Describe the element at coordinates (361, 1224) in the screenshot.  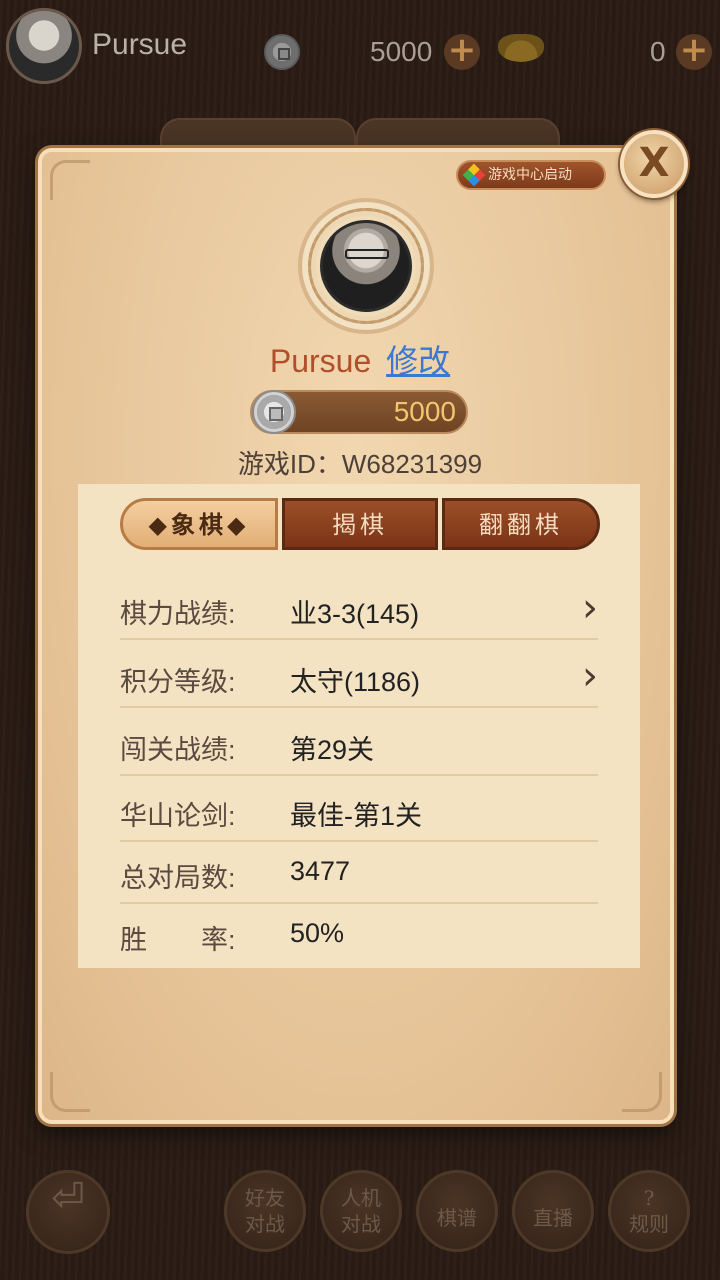
I see `ai-battle-label-2: 对战` at that location.